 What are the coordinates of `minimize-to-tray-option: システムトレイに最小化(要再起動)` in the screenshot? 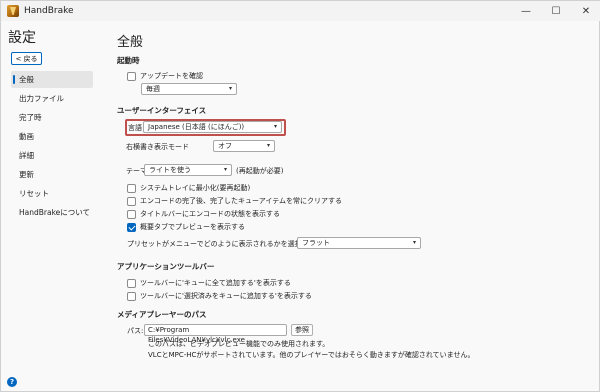 It's located at (188, 188).